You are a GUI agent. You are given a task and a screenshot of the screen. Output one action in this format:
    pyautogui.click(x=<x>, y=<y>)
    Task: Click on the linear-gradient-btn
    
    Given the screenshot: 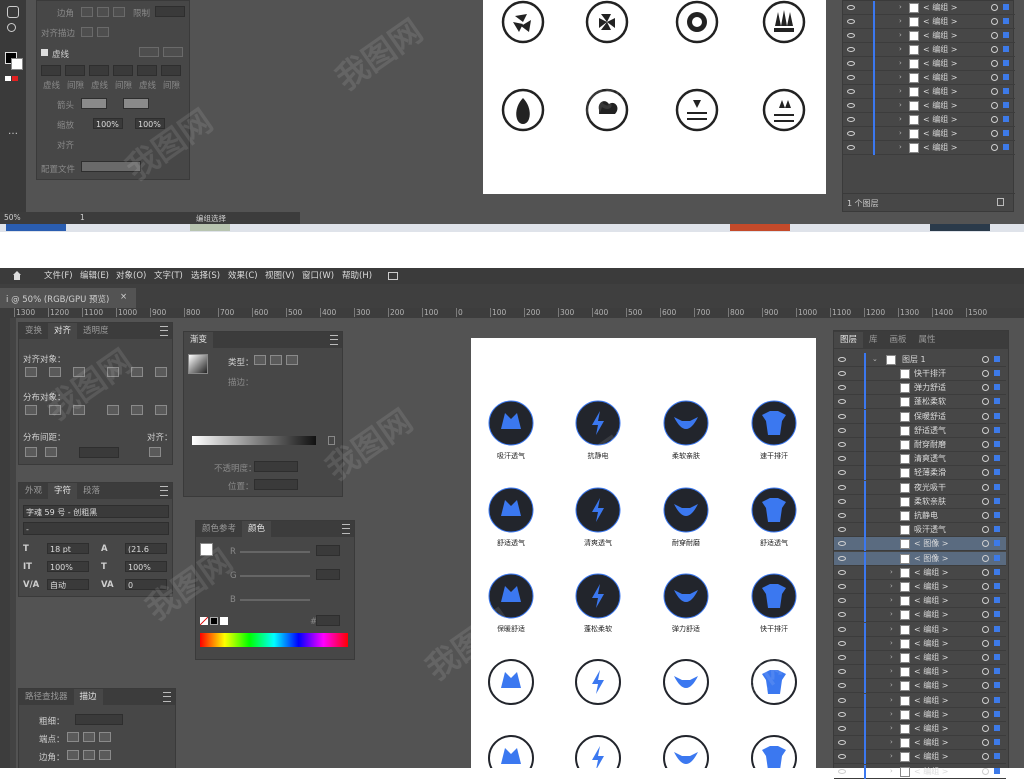 What is the action you would take?
    pyautogui.click(x=260, y=360)
    